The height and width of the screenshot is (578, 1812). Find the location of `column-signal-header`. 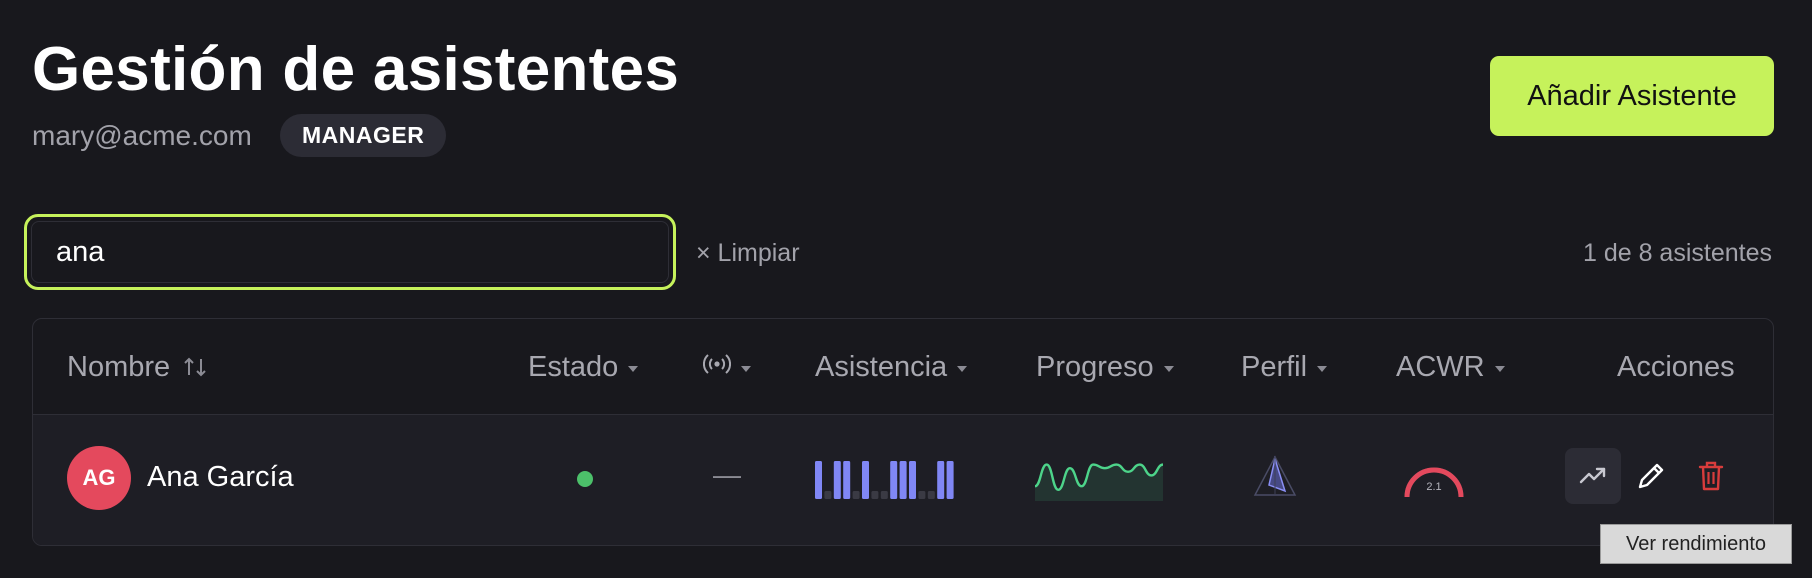

column-signal-header is located at coordinates (726, 367).